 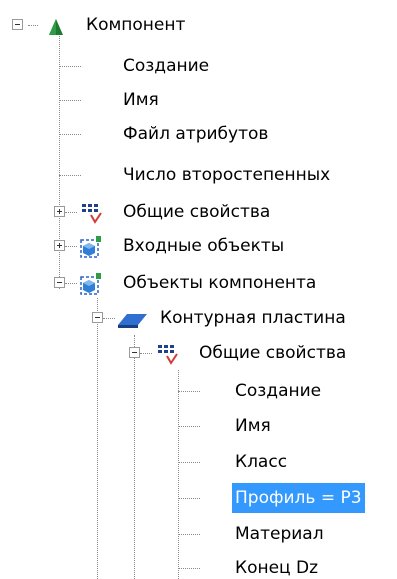 What do you see at coordinates (220, 283) in the screenshot?
I see `tree-node-label: Объекты компонента` at bounding box center [220, 283].